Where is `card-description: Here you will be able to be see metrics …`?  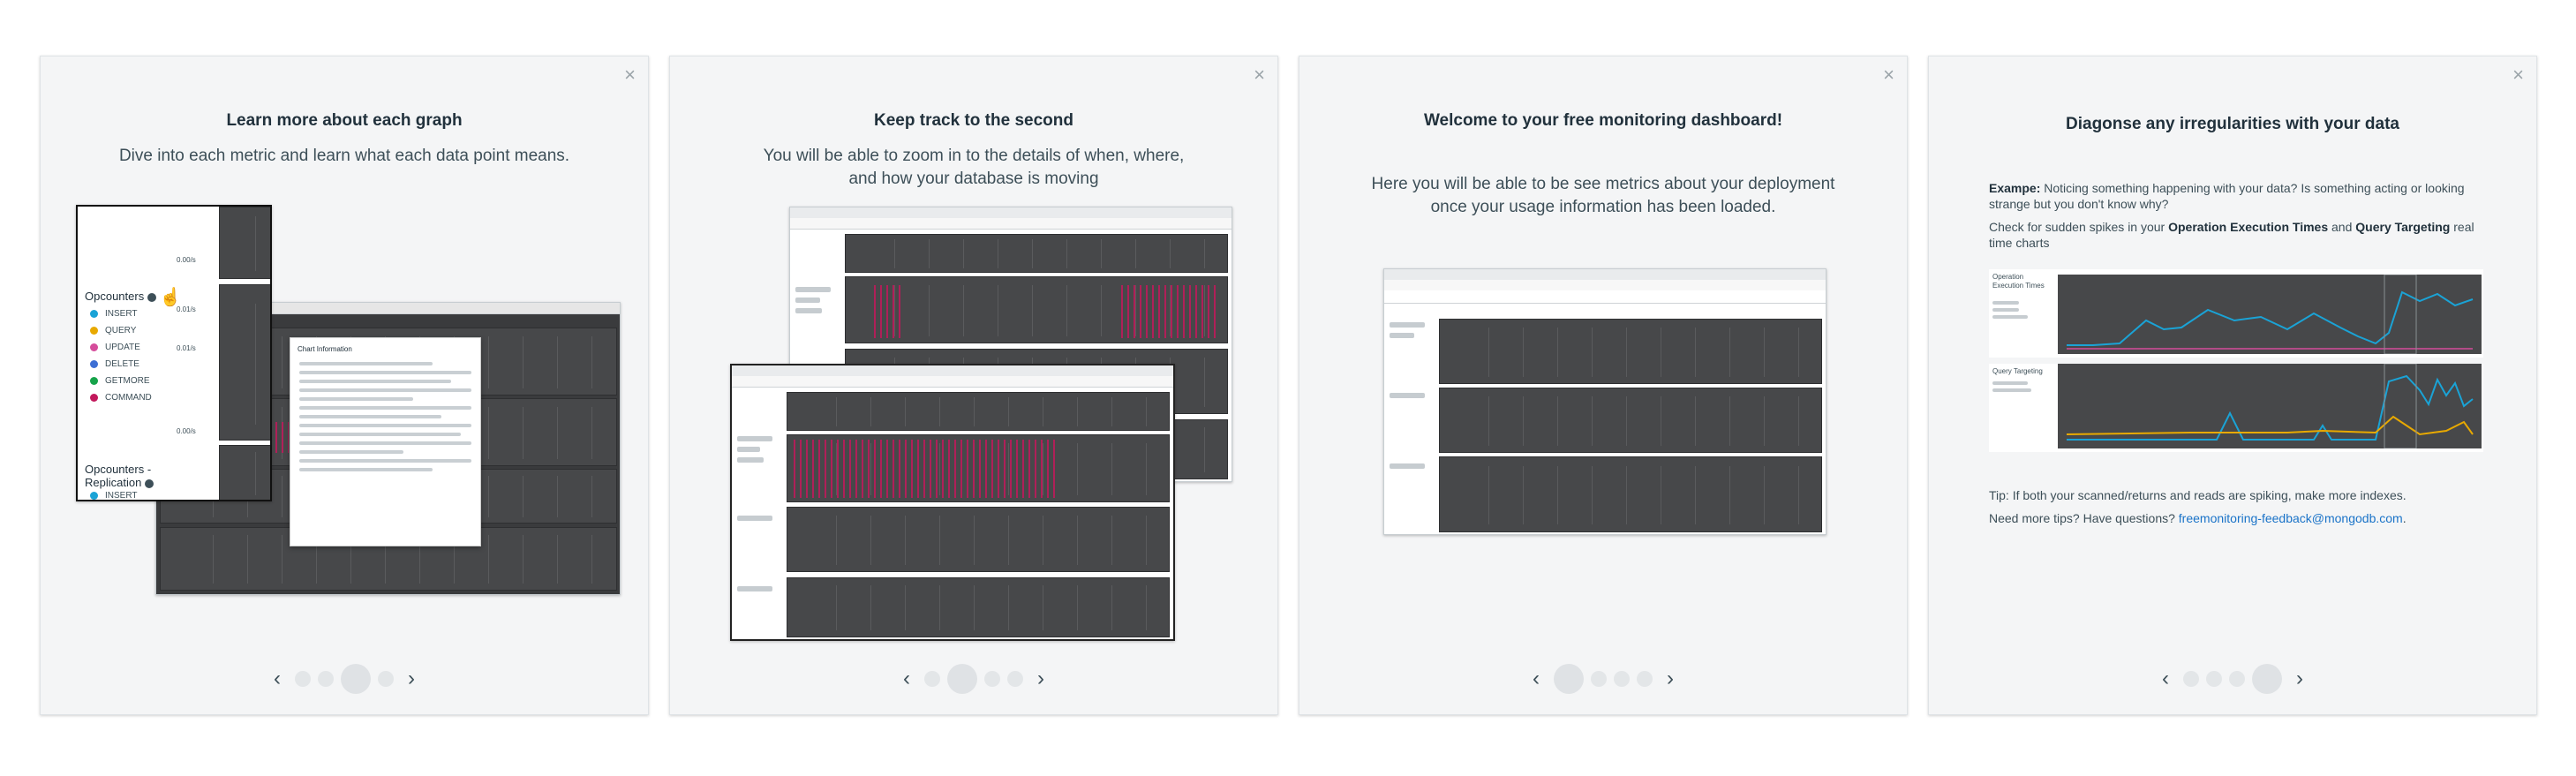 card-description: Here you will be able to be see metrics … is located at coordinates (1603, 195).